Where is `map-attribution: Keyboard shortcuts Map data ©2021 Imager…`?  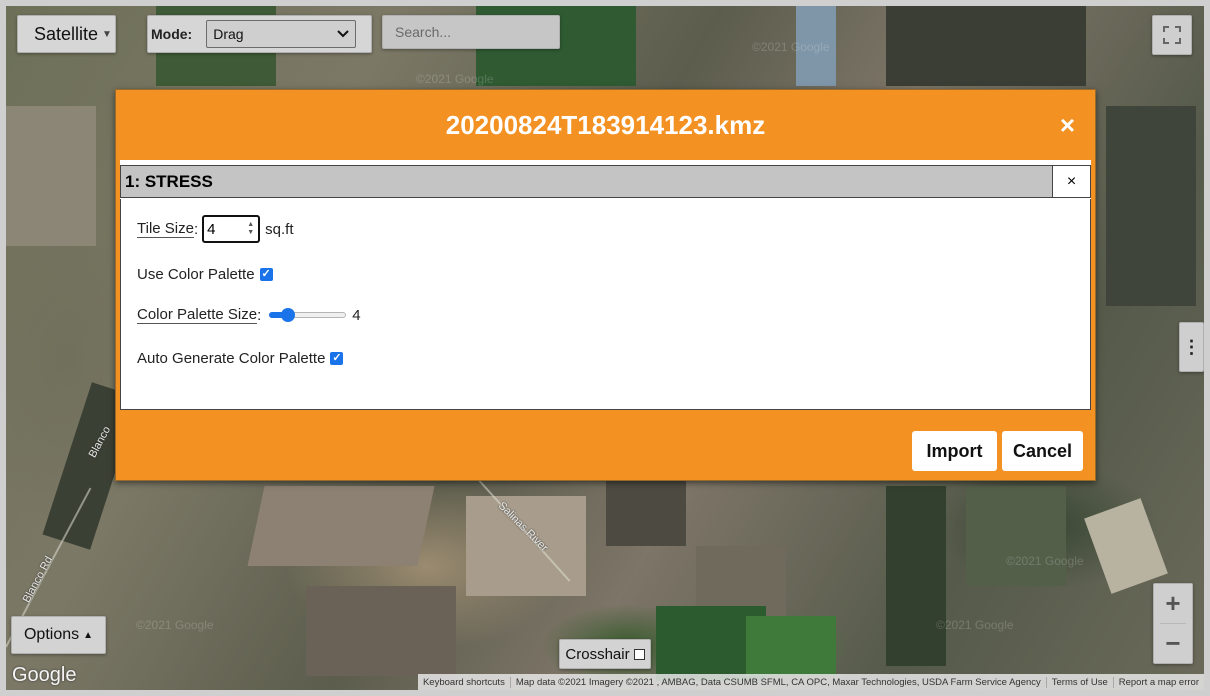
map-attribution: Keyboard shortcuts Map data ©2021 Imager… is located at coordinates (810, 682).